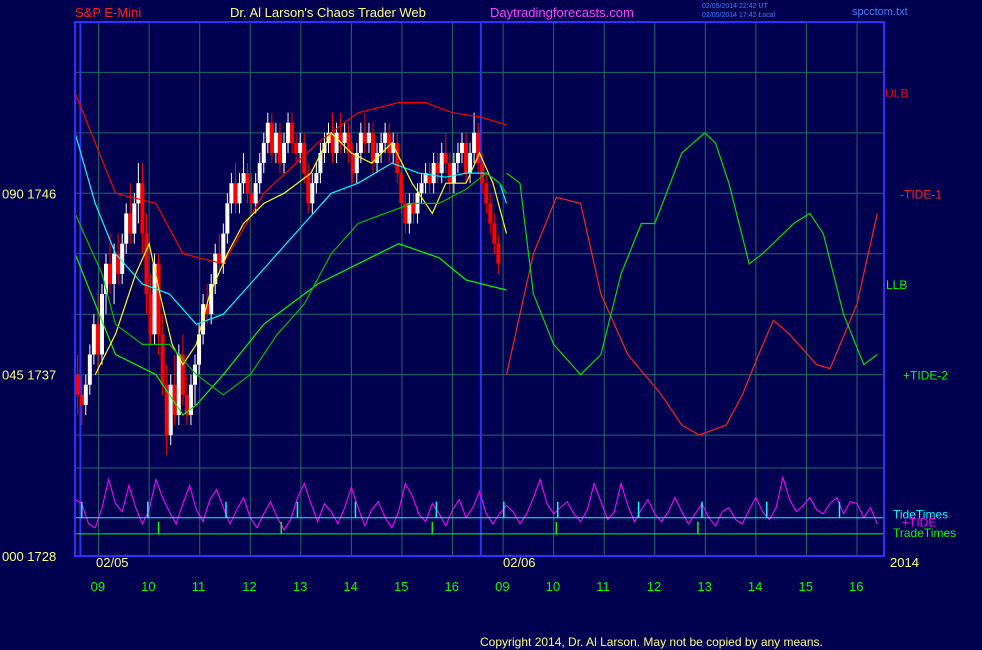 The width and height of the screenshot is (982, 650). What do you see at coordinates (29, 375) in the screenshot?
I see `y-axis-label: 045 1737` at bounding box center [29, 375].